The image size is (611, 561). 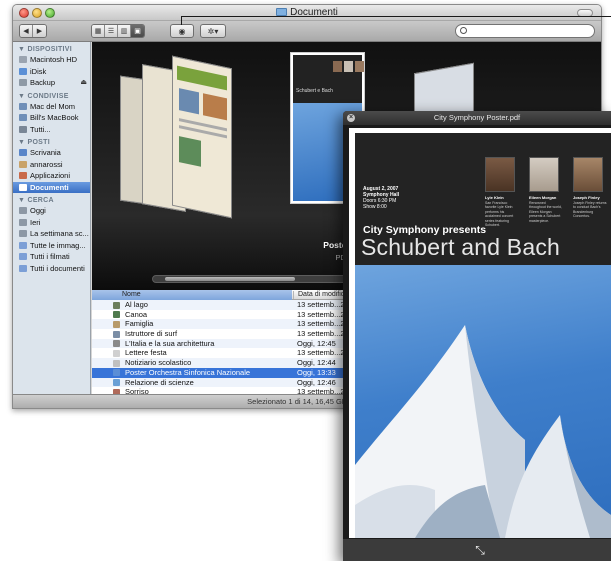 What do you see at coordinates (23, 175) in the screenshot?
I see `applications-icon` at bounding box center [23, 175].